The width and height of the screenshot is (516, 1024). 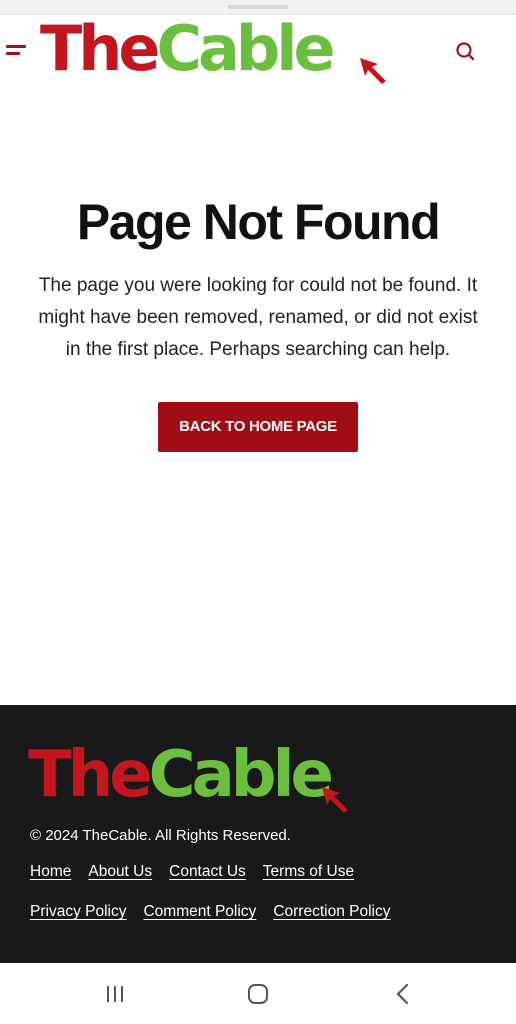 I want to click on logo-text-the: The, so click(x=100, y=48).